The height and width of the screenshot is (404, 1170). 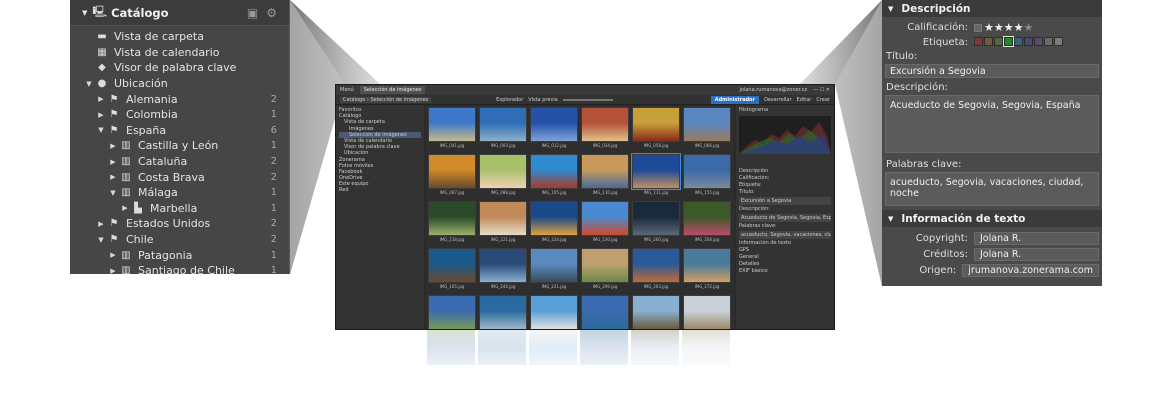 I want to click on text-info-section-header: ▼ Información de texto, so click(x=992, y=218).